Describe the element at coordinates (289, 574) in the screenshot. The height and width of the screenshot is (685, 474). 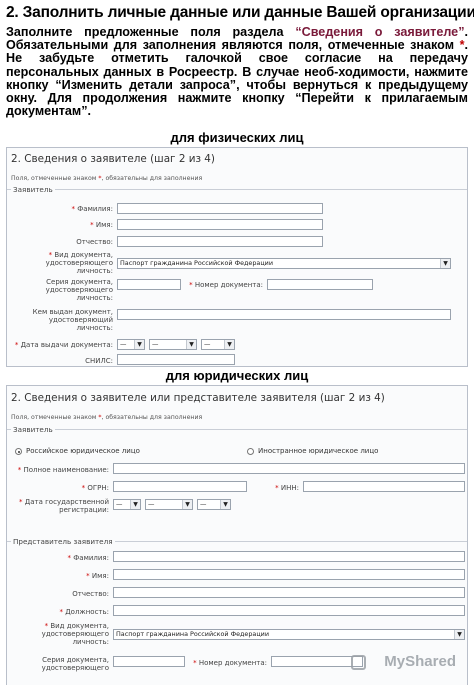
I see `rep-firstname-input` at that location.